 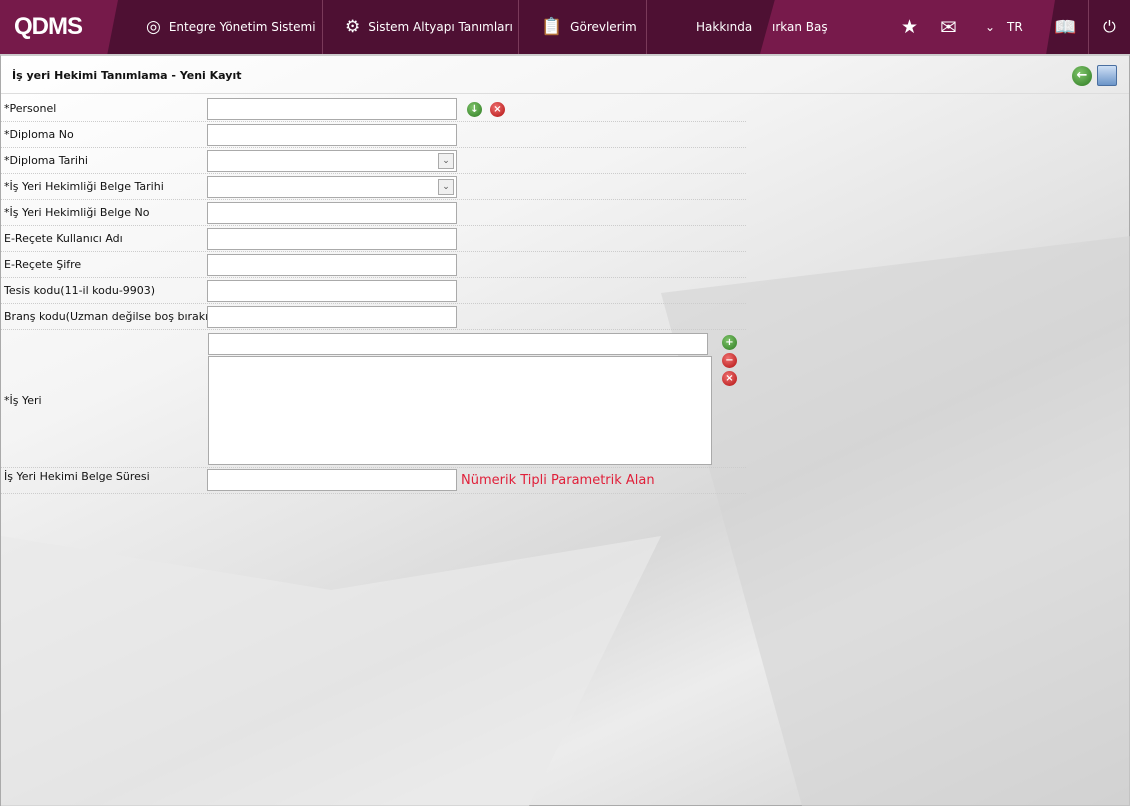 What do you see at coordinates (1065, 27) in the screenshot?
I see `manual-book-icon: 📖` at bounding box center [1065, 27].